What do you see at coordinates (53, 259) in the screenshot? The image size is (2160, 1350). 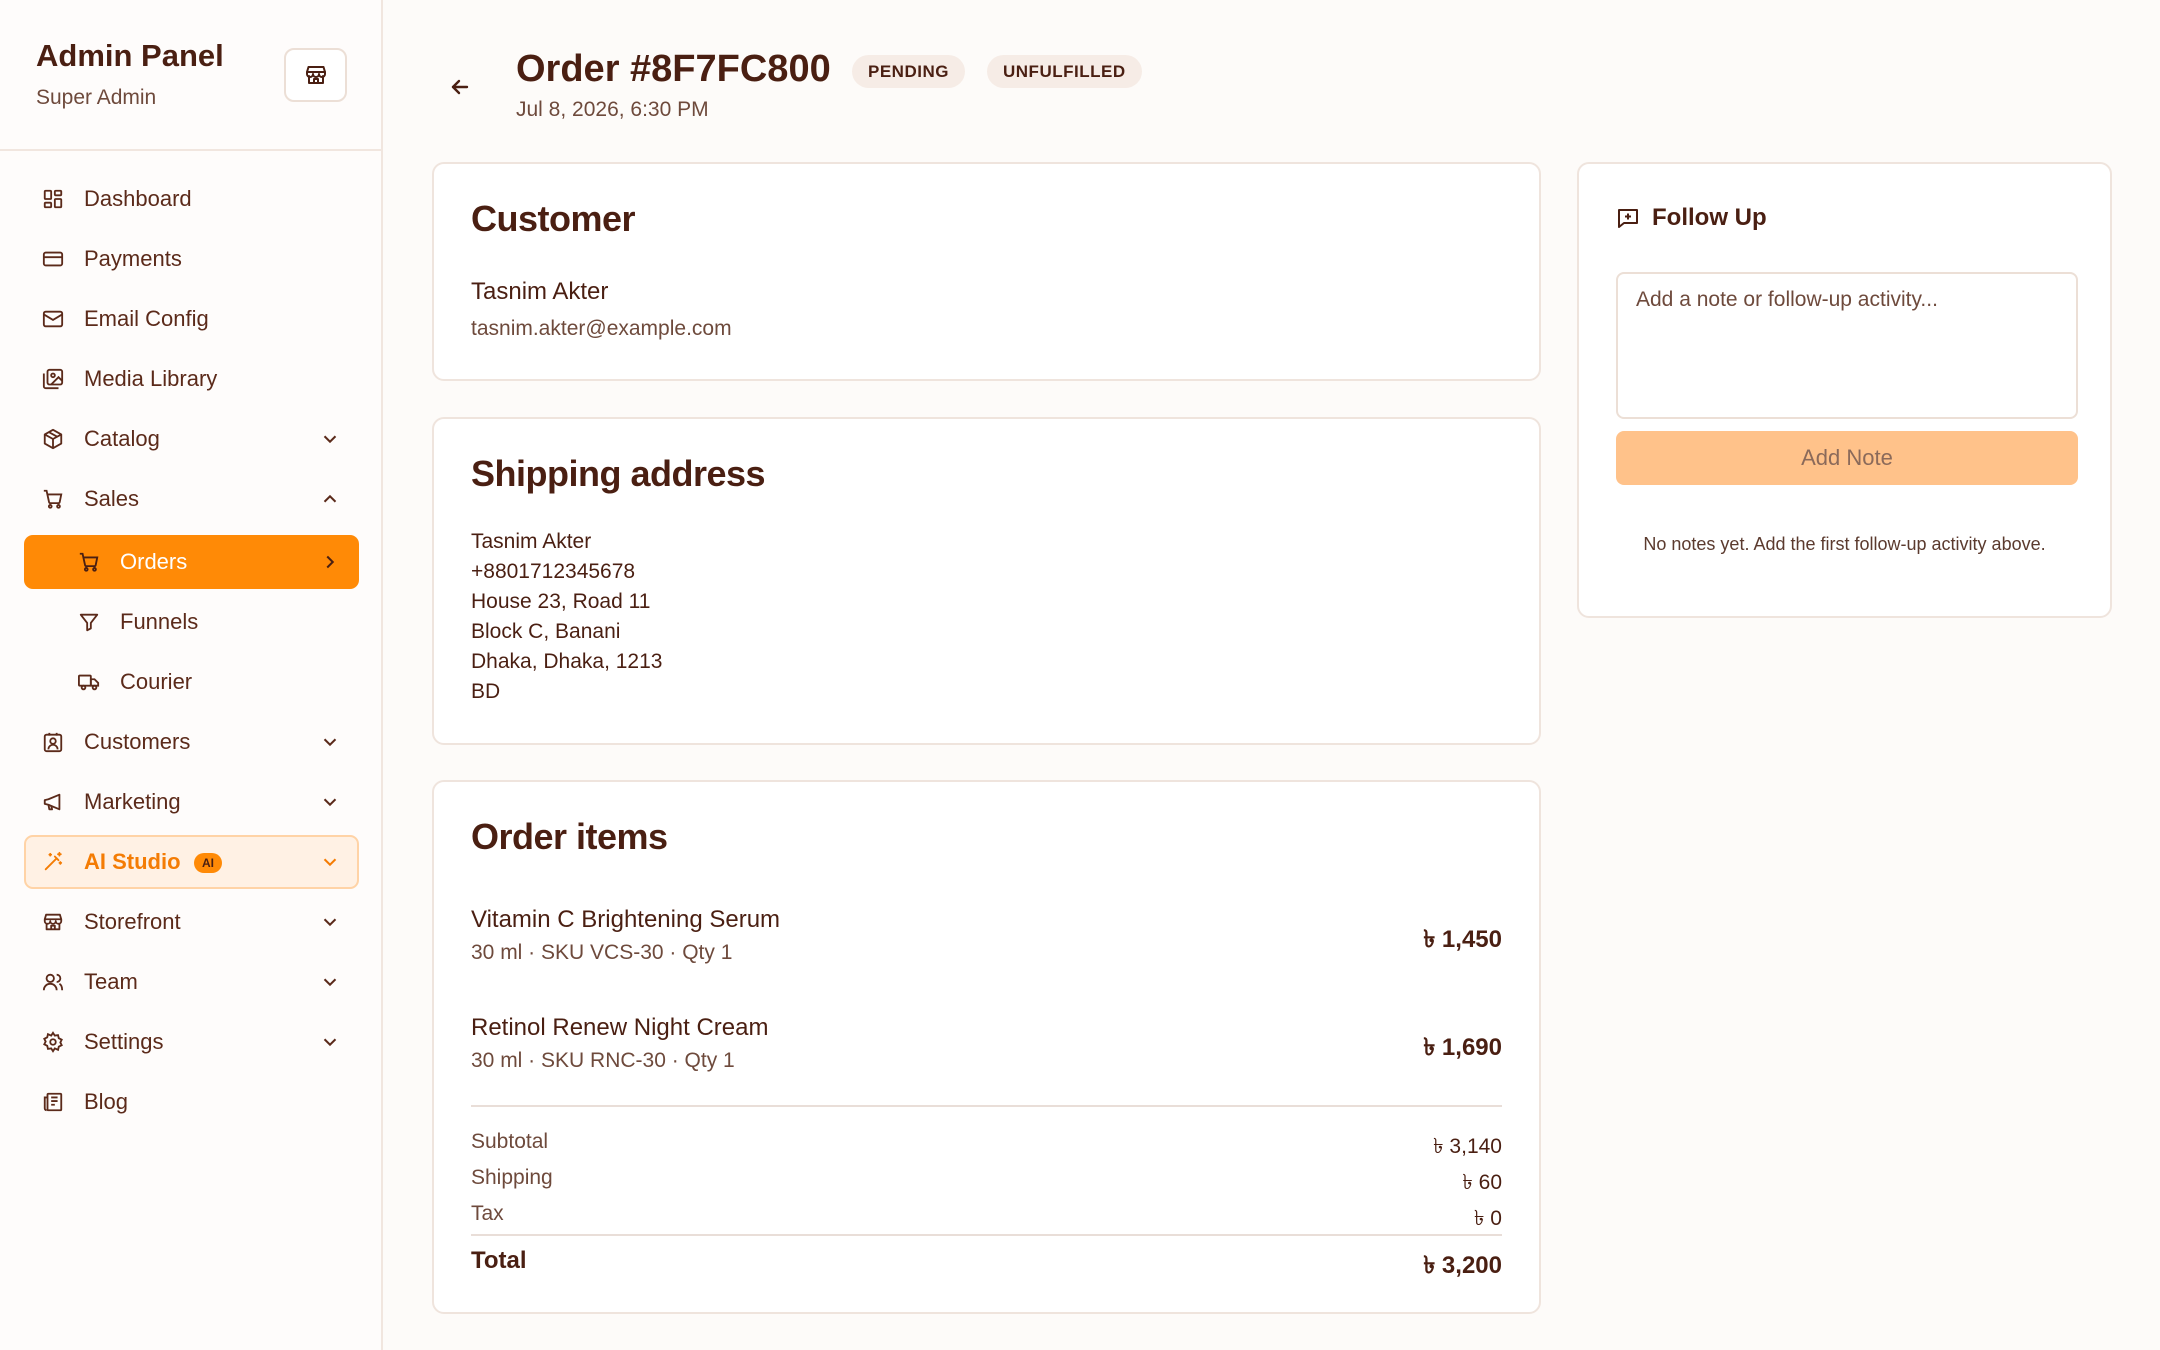 I see `credit-card-icon` at bounding box center [53, 259].